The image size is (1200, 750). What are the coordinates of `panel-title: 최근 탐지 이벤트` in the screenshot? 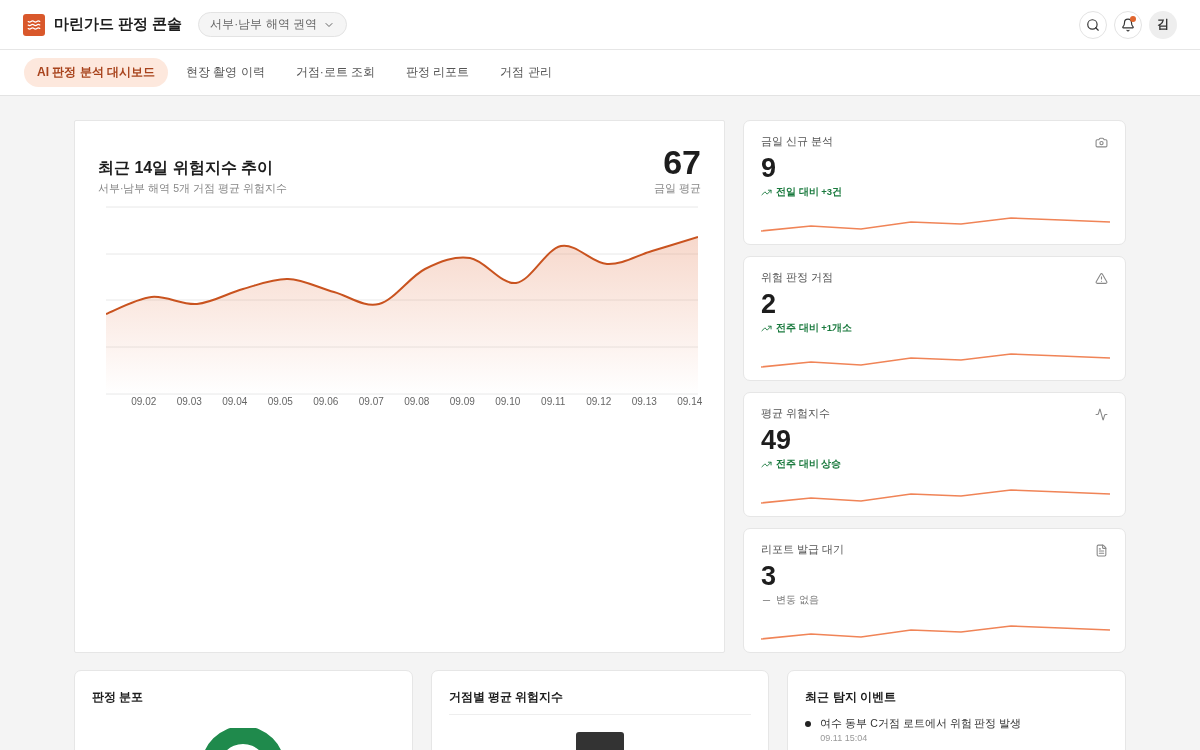 It's located at (851, 697).